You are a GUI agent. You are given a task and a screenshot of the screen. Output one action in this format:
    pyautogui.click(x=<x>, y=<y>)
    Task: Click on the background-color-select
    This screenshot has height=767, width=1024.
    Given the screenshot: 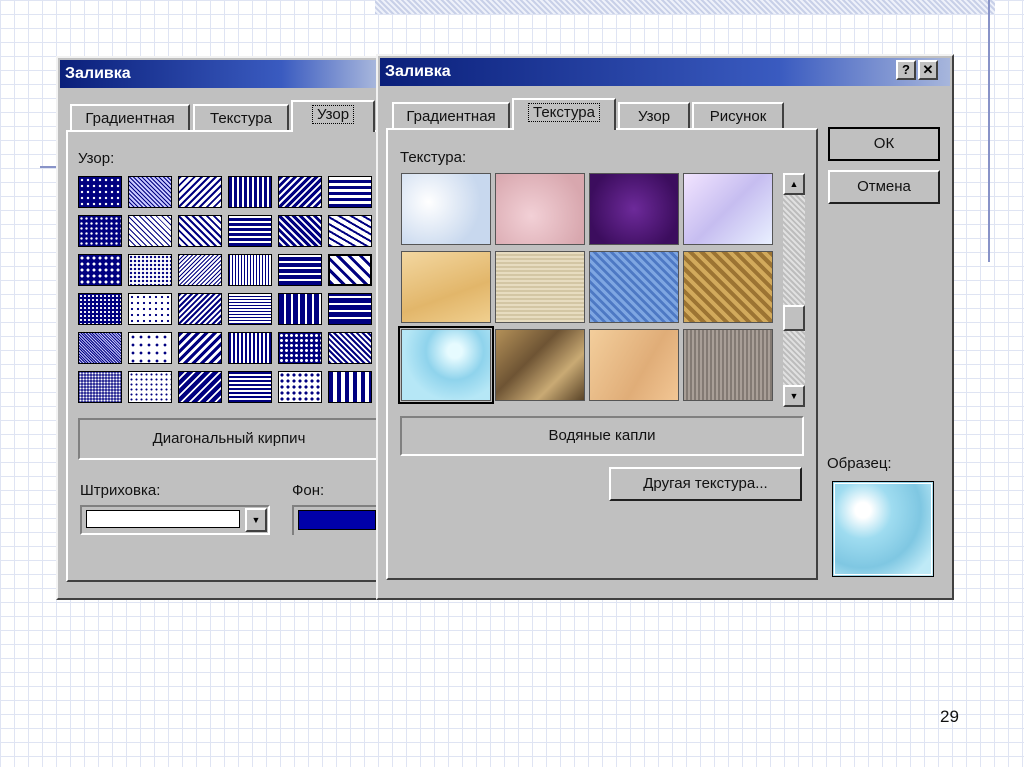 What is the action you would take?
    pyautogui.click(x=334, y=520)
    